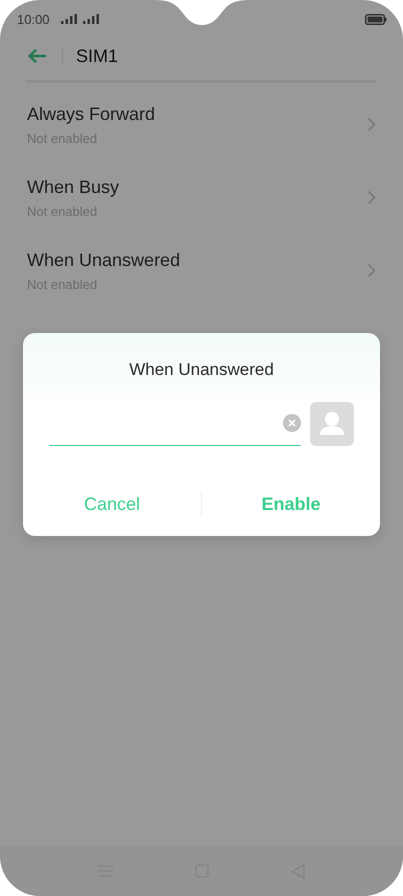 The height and width of the screenshot is (896, 403). Describe the element at coordinates (201, 370) in the screenshot. I see `dialog-title: When Unanswered` at that location.